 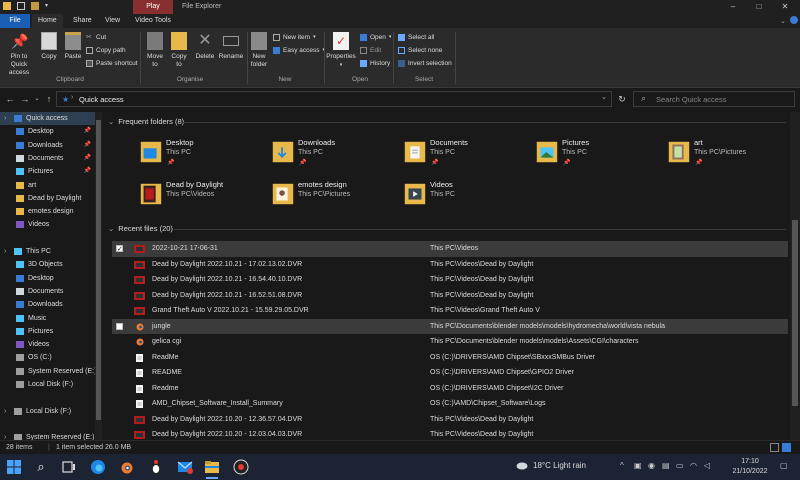 I want to click on camera-icon: ▣, so click(x=639, y=466).